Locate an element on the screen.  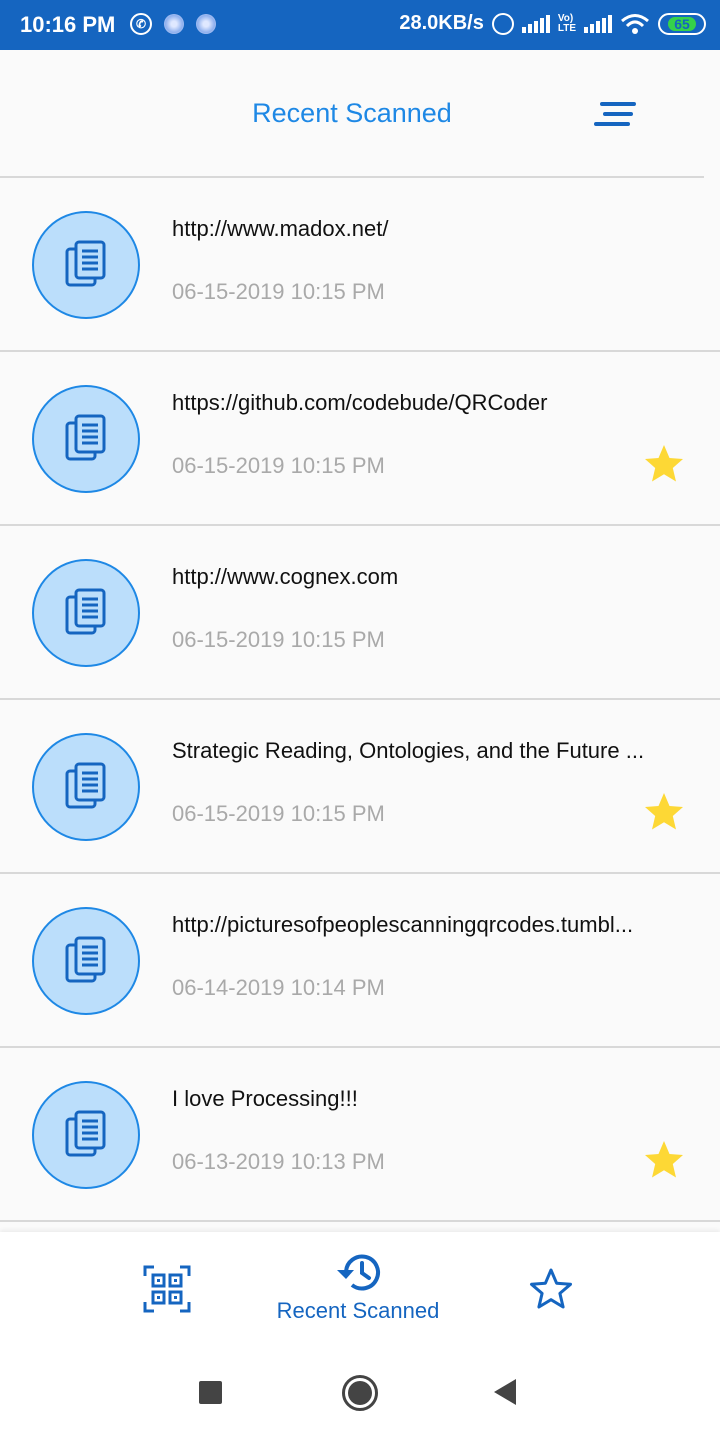
bottom-navigation: Recent Scanned is located at coordinates (360, 1288).